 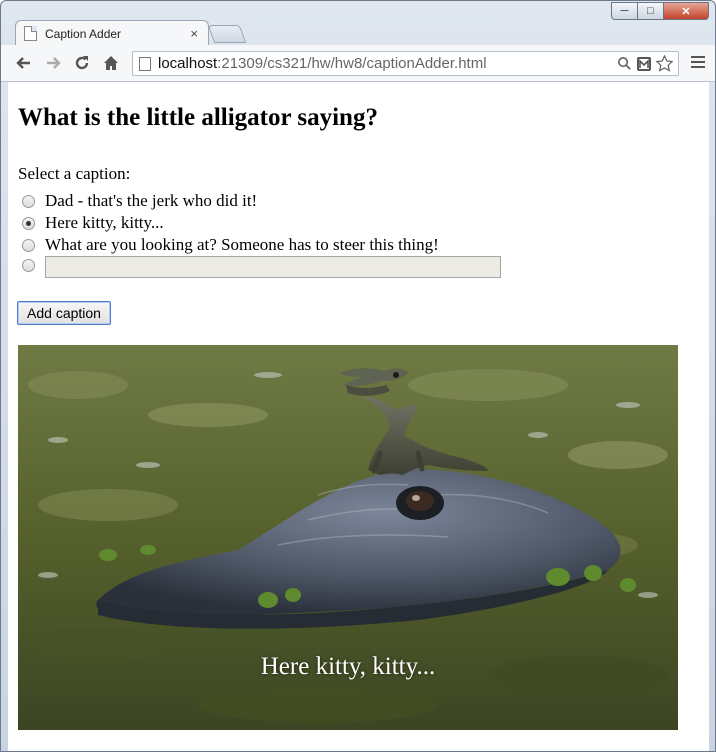 I want to click on forward-icon, so click(x=53, y=63).